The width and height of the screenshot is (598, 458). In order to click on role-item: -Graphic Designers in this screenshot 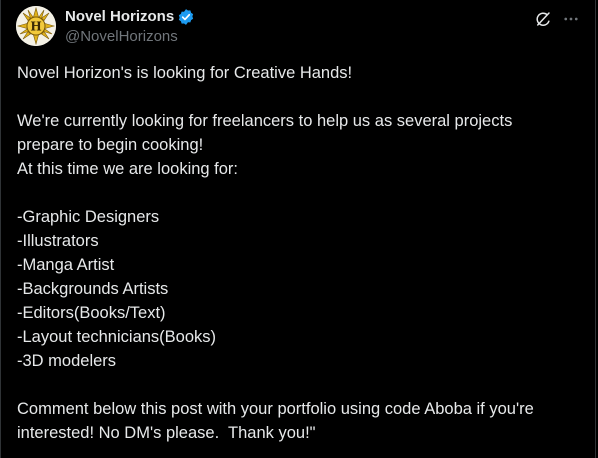, I will do `click(88, 217)`.